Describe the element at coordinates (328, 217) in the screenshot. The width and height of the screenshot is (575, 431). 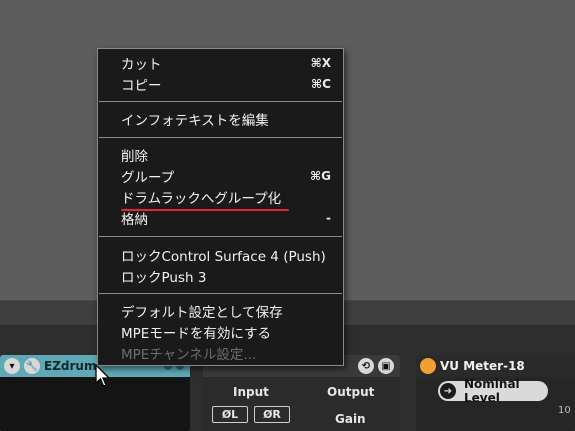
I see `menu-shortcut: -` at that location.